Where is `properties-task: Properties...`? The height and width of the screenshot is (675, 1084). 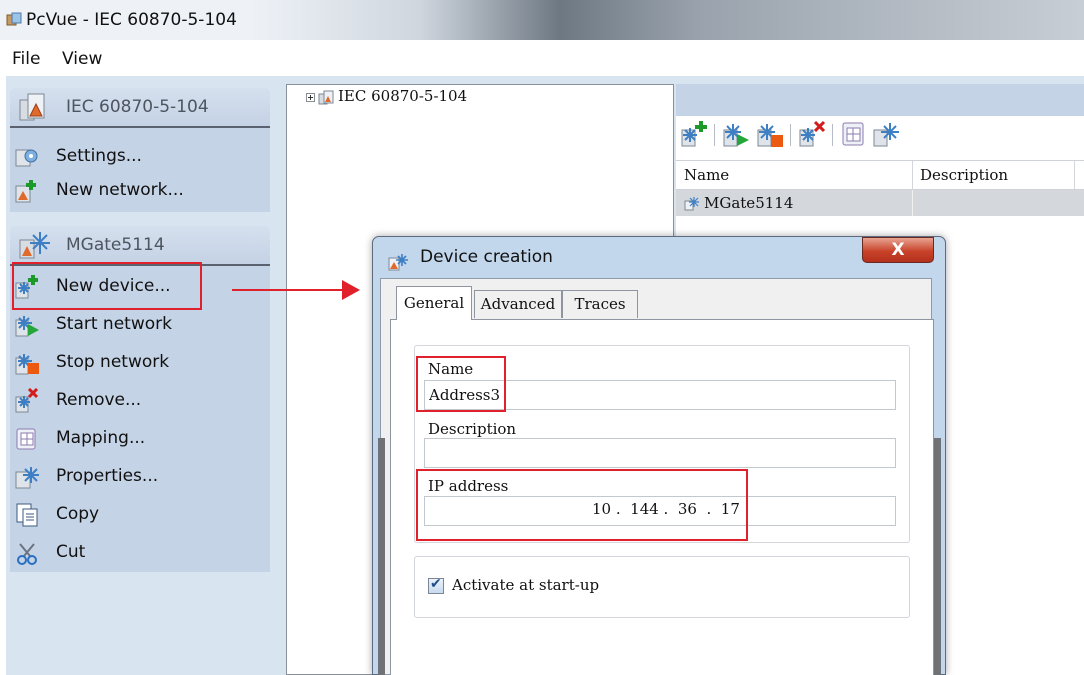
properties-task: Properties... is located at coordinates (140, 477).